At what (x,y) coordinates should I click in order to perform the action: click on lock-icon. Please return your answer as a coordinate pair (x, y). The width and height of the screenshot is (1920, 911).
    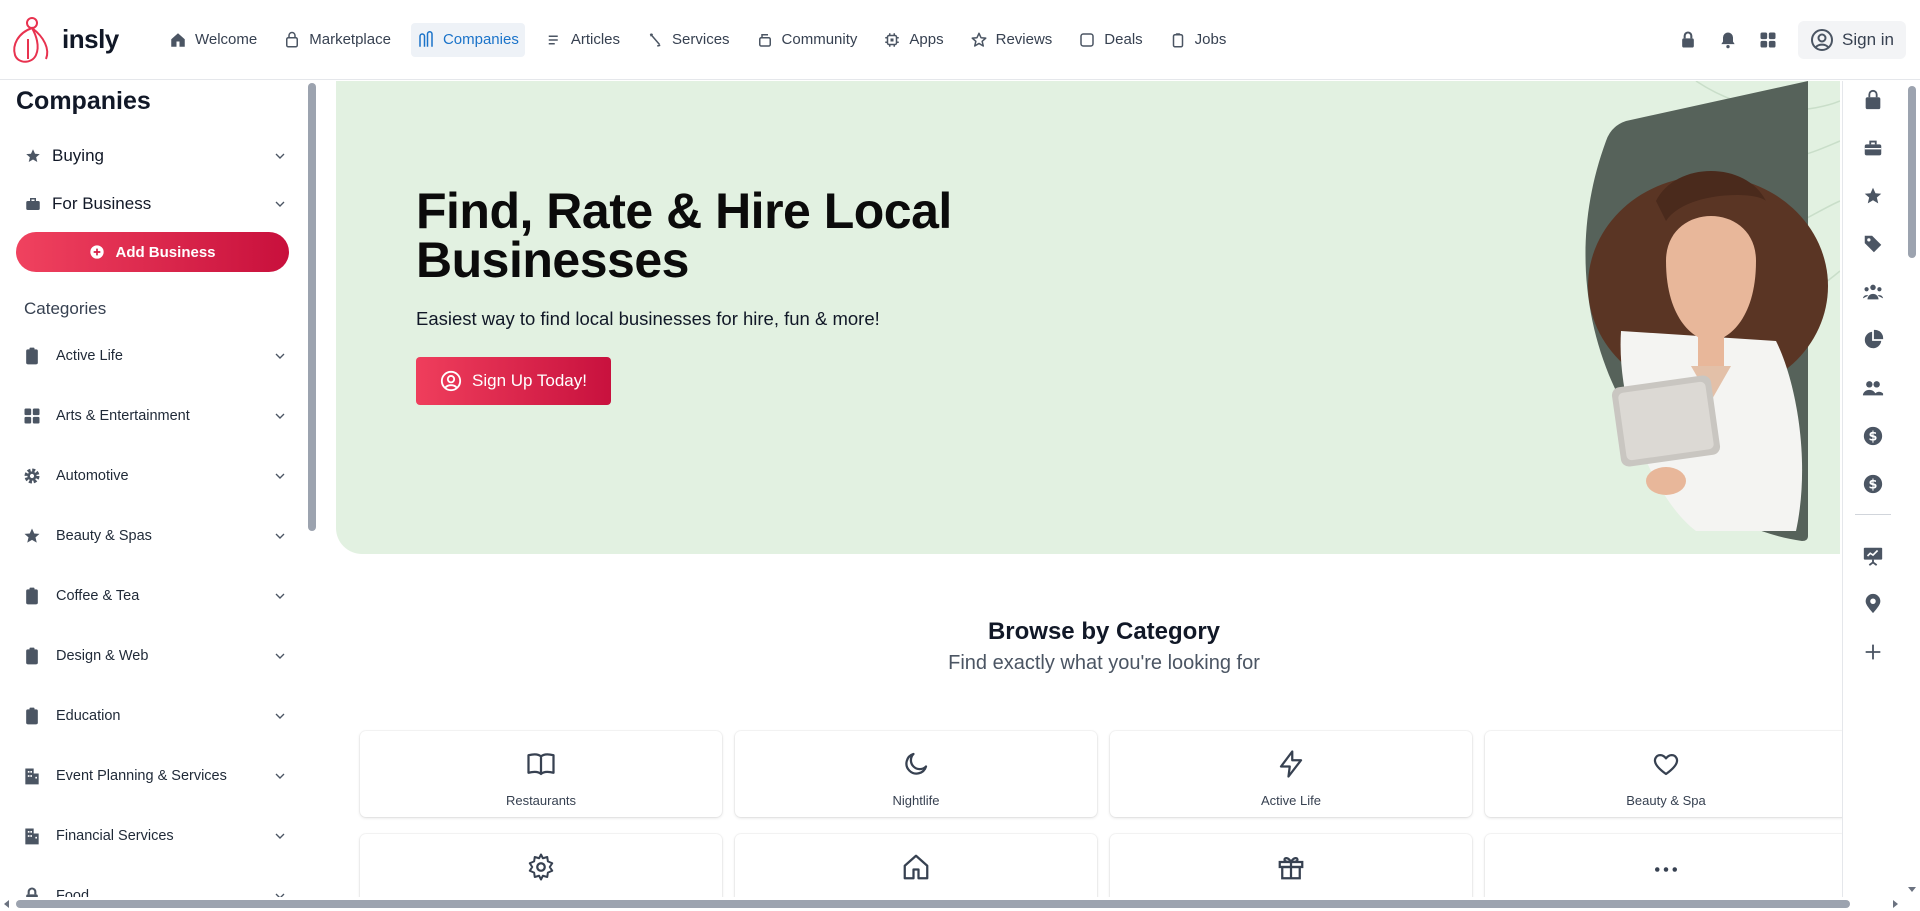
    Looking at the image, I should click on (1688, 40).